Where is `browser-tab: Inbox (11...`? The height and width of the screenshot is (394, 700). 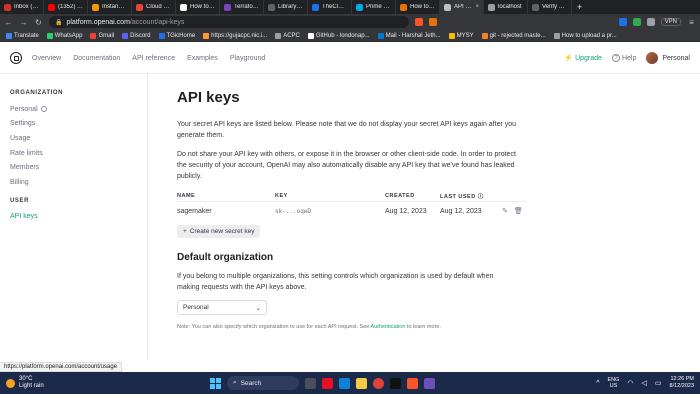 browser-tab: Inbox (11... is located at coordinates (22, 7).